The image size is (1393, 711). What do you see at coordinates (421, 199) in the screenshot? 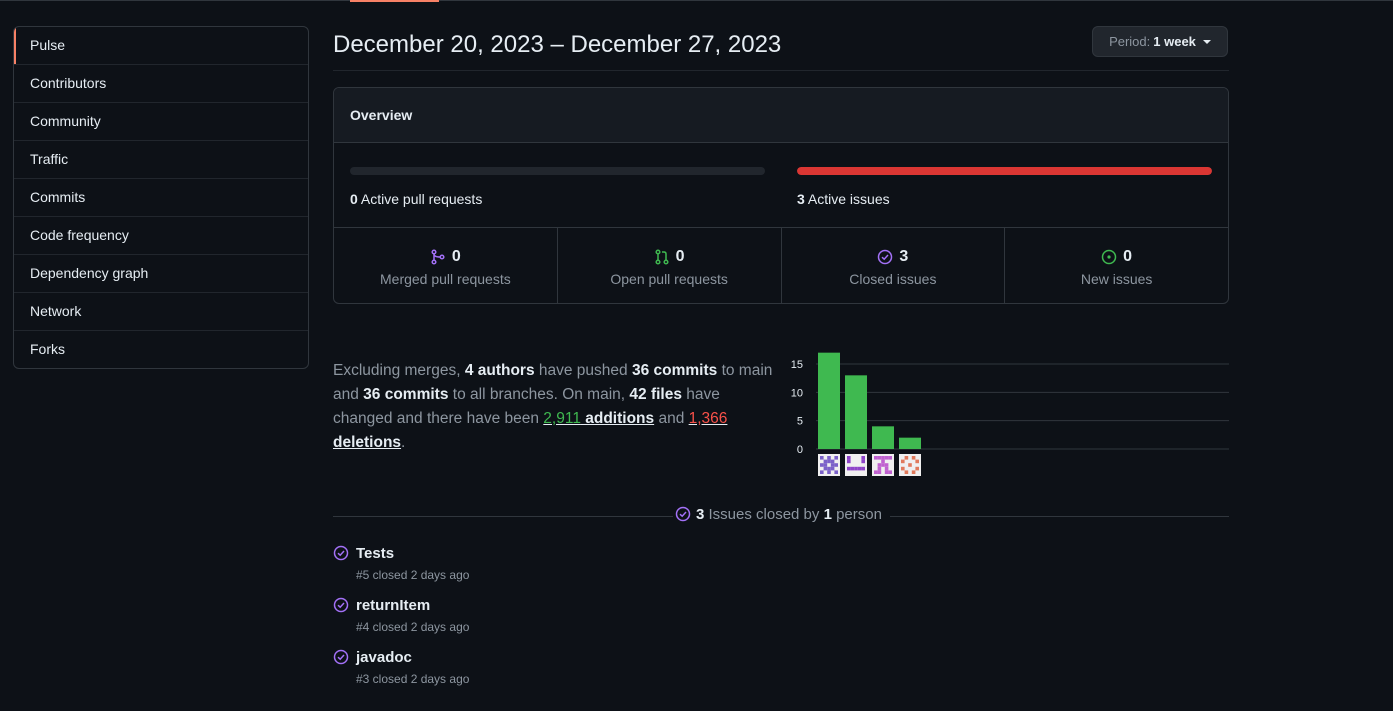
I see `active-pull-requests-label: Active pull requests` at bounding box center [421, 199].